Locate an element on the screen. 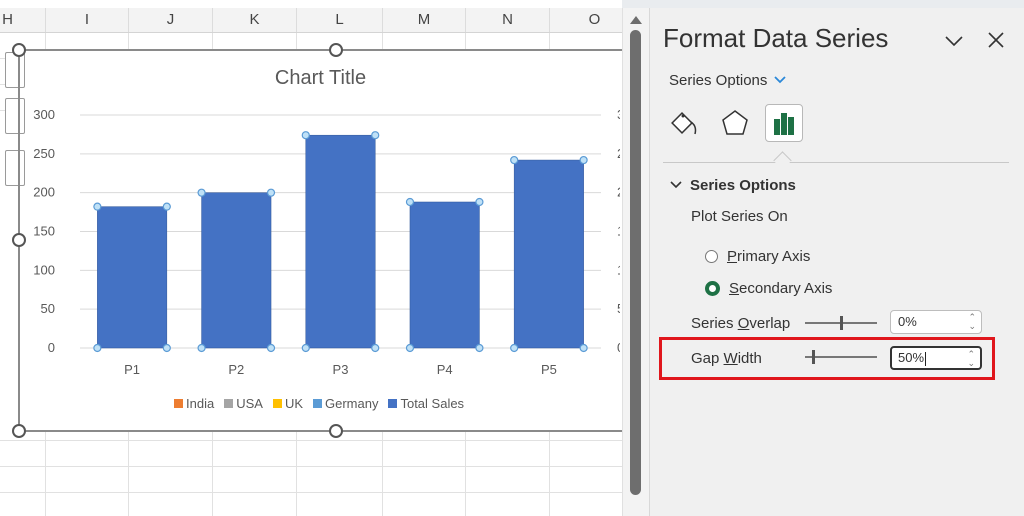  resize-handle-bottom-center is located at coordinates (336, 431).